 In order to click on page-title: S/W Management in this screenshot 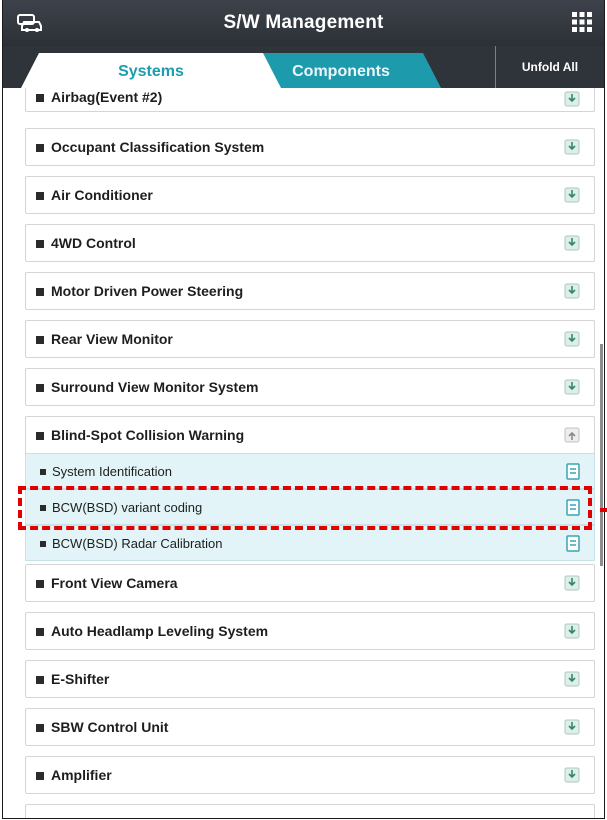, I will do `click(303, 22)`.